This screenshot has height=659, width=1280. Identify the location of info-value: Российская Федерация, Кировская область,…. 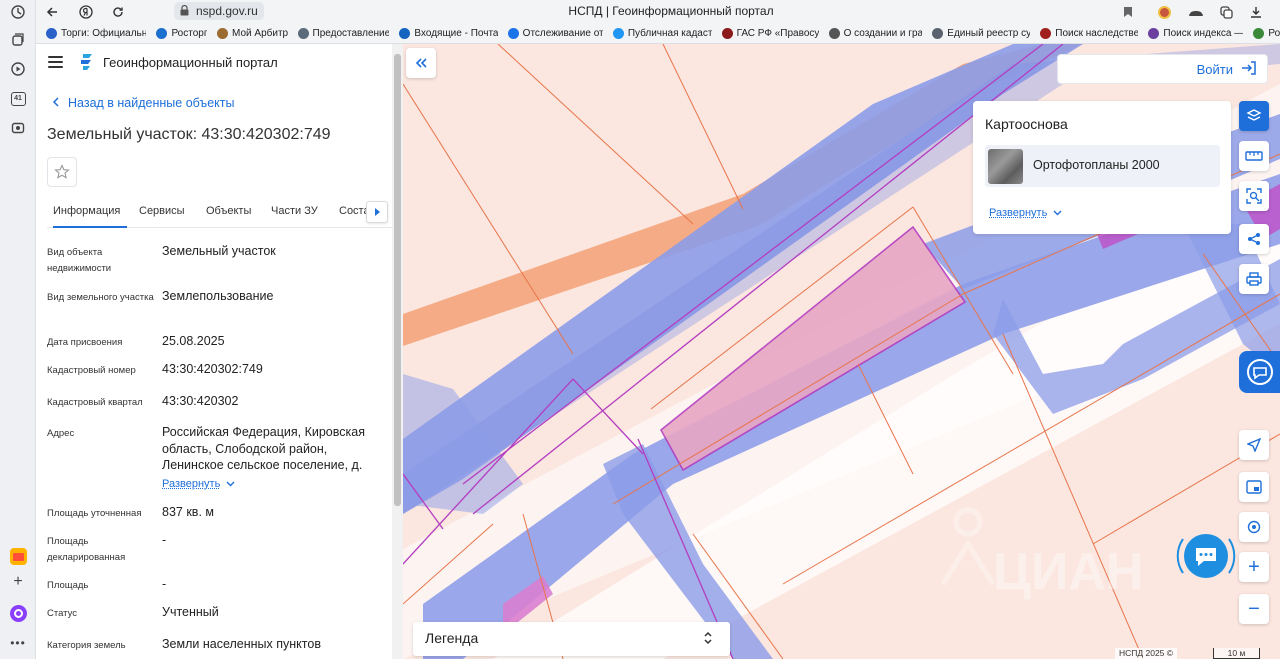
(263, 448).